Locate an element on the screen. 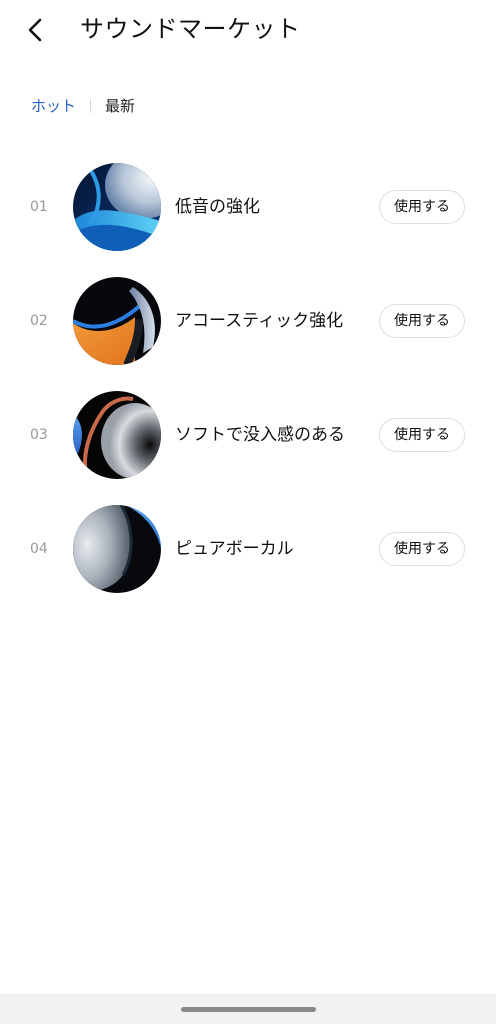 The height and width of the screenshot is (1024, 496). list-item: 03 ソフトで没入感のある 使用する is located at coordinates (248, 435).